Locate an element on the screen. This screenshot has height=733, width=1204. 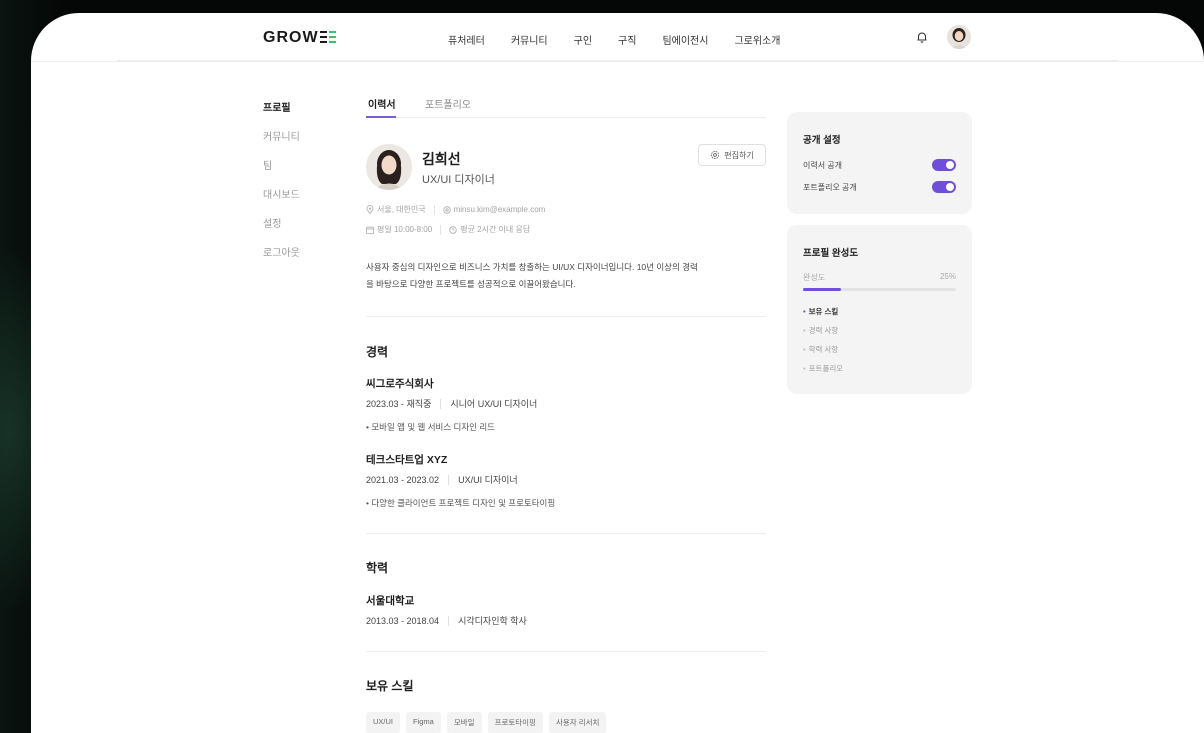
nav-item-future-letter: 퓨처레터 is located at coordinates (466, 39).